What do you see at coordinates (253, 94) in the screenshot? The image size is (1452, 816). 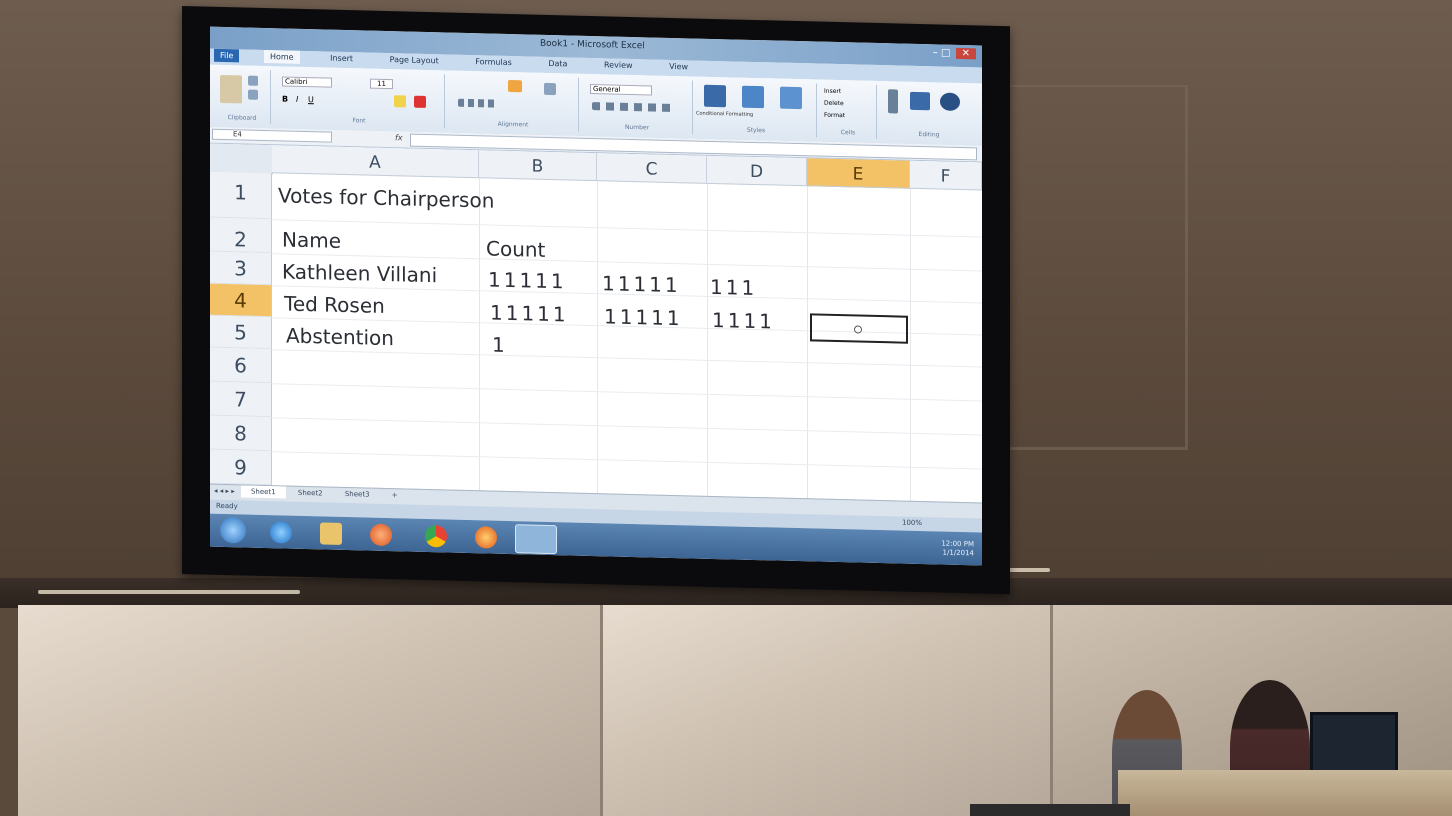 I see `copy-icon` at bounding box center [253, 94].